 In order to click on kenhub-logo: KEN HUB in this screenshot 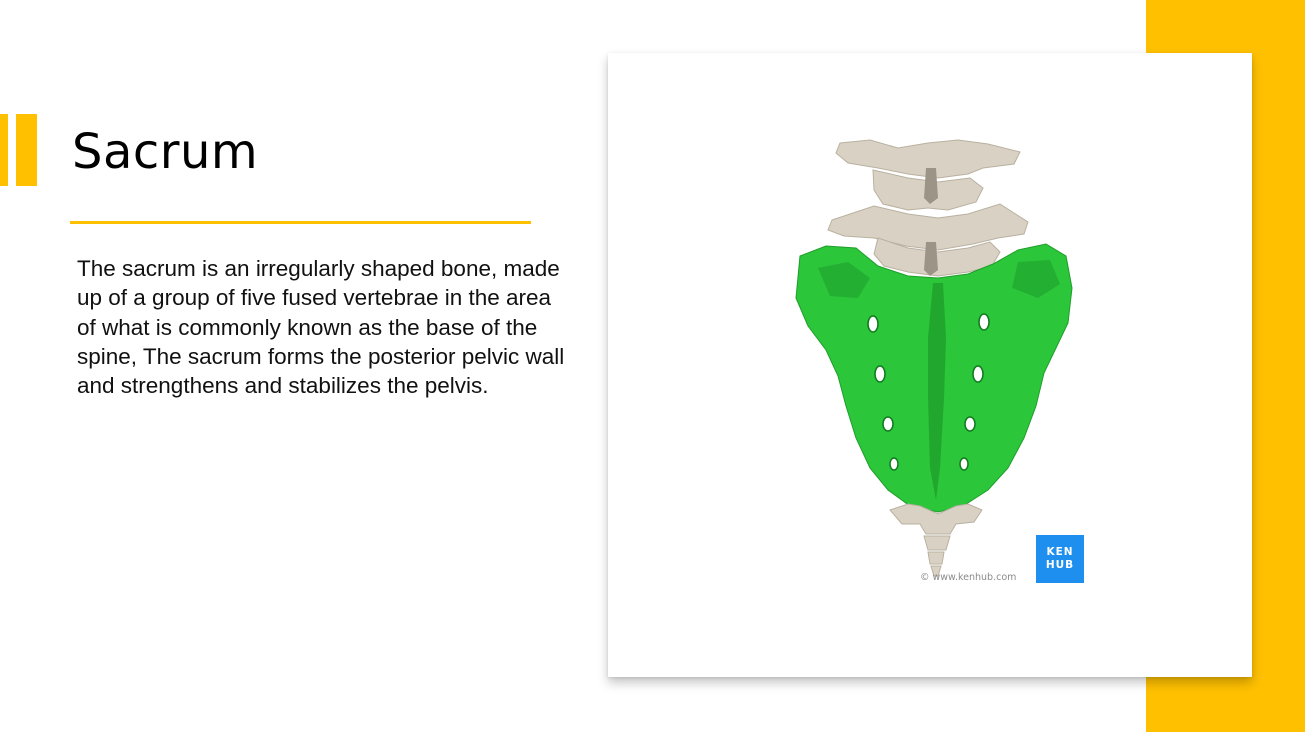, I will do `click(1060, 559)`.